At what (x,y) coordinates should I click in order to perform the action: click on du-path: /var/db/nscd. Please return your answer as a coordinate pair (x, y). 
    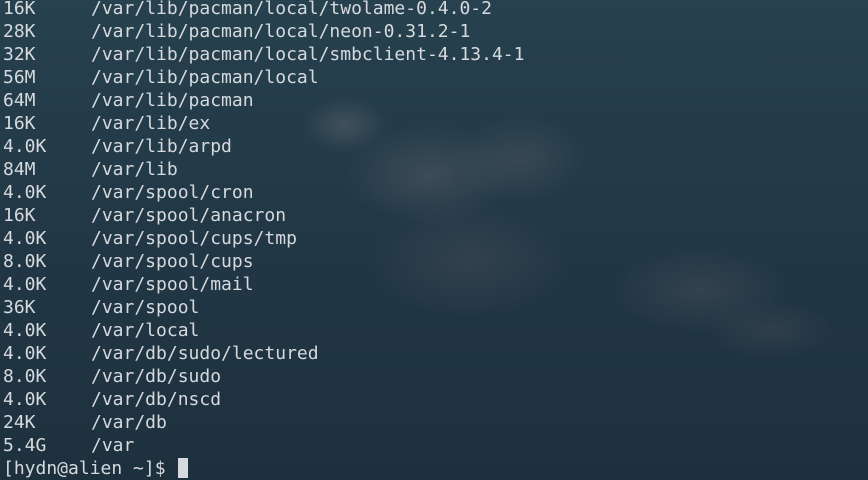
    Looking at the image, I should click on (156, 399).